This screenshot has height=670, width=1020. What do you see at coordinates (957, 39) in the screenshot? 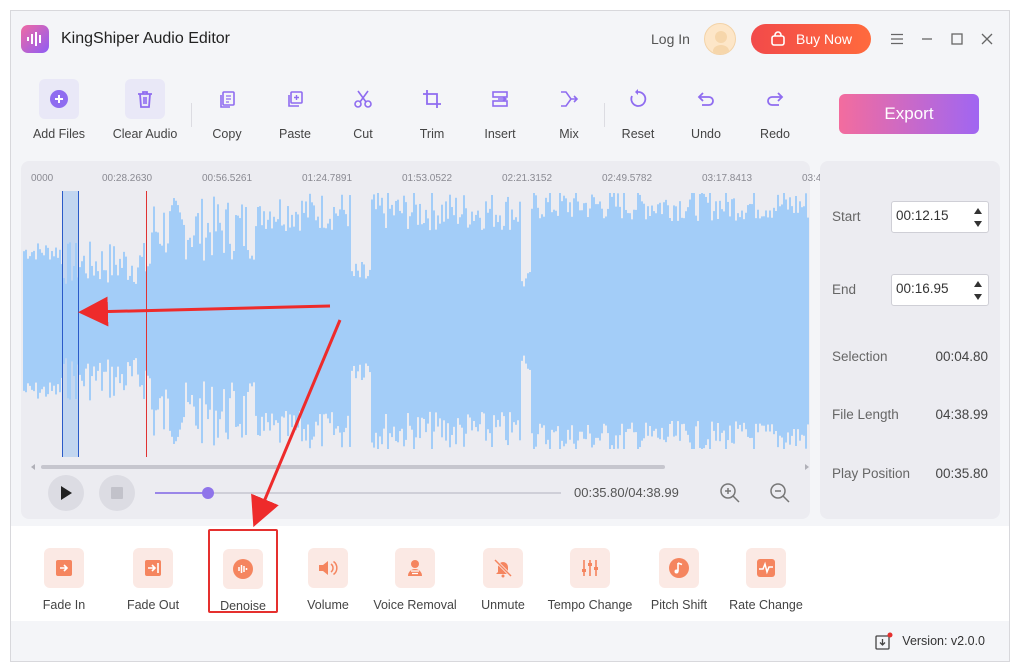
I see `maximize-icon` at bounding box center [957, 39].